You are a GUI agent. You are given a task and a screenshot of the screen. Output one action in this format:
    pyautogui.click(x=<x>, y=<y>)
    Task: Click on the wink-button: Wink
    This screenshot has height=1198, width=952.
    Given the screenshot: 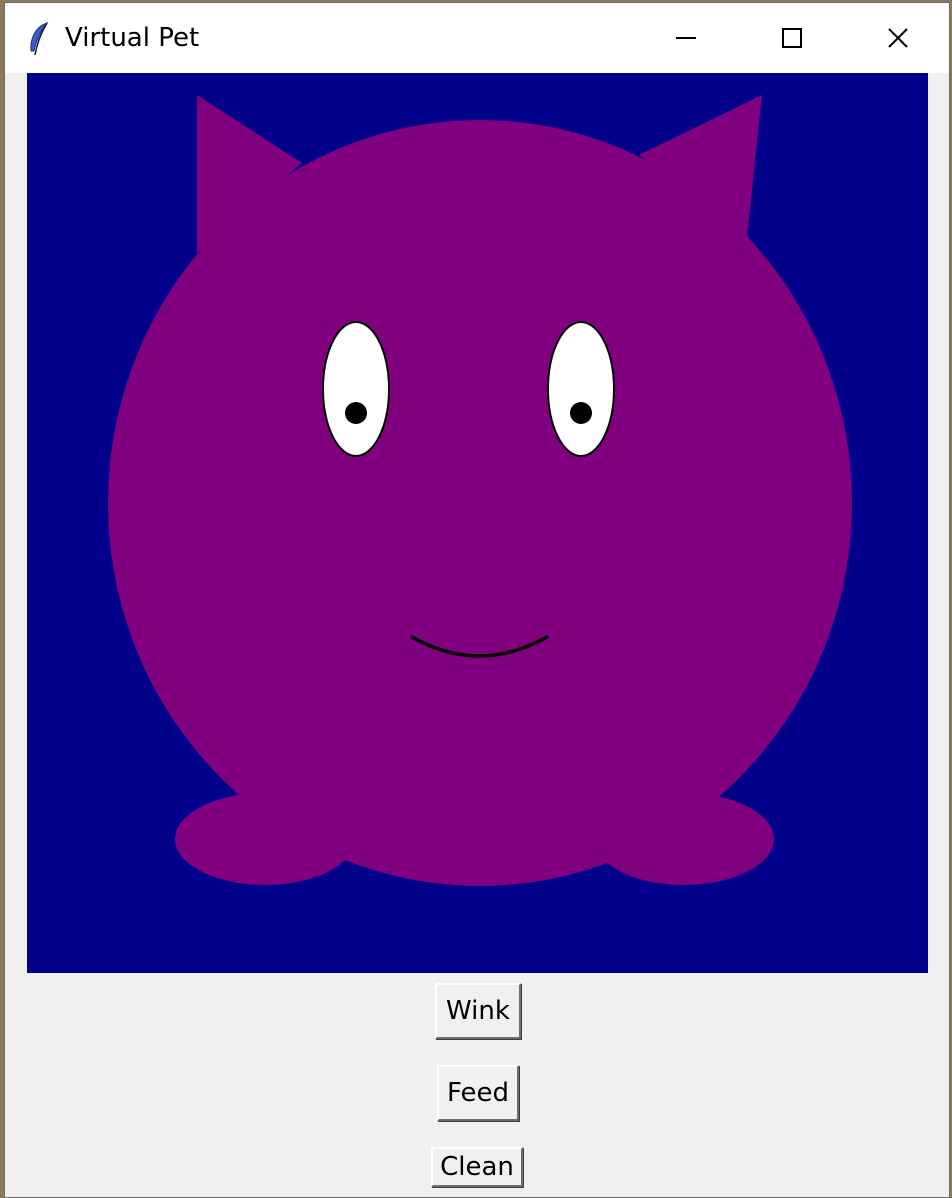 What is the action you would take?
    pyautogui.click(x=478, y=1011)
    